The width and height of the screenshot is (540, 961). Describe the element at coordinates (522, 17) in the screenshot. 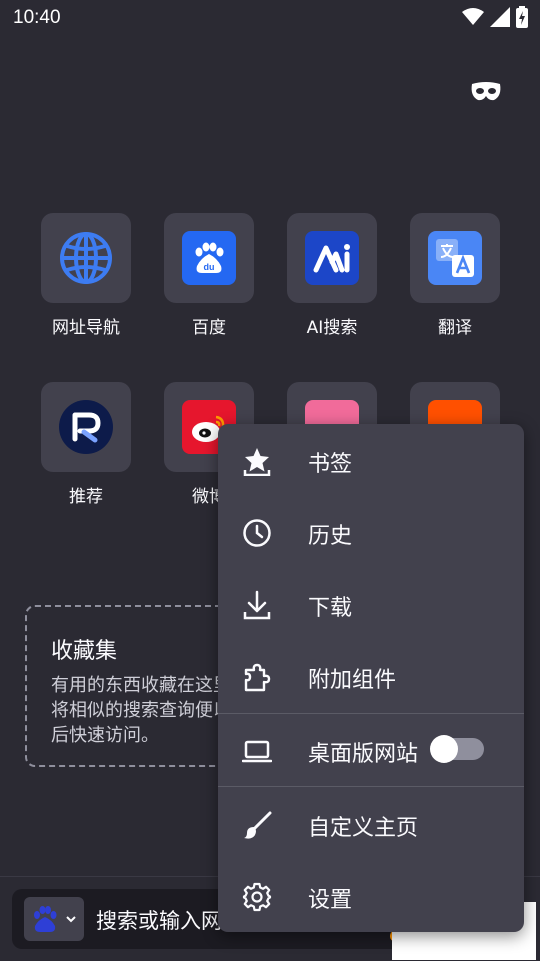

I see `battery-icon` at that location.